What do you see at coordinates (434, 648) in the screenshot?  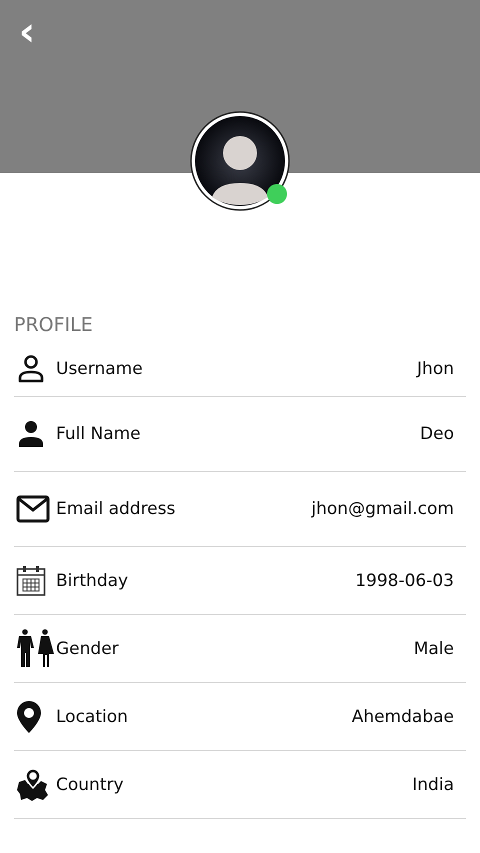 I see `field-value: Male` at bounding box center [434, 648].